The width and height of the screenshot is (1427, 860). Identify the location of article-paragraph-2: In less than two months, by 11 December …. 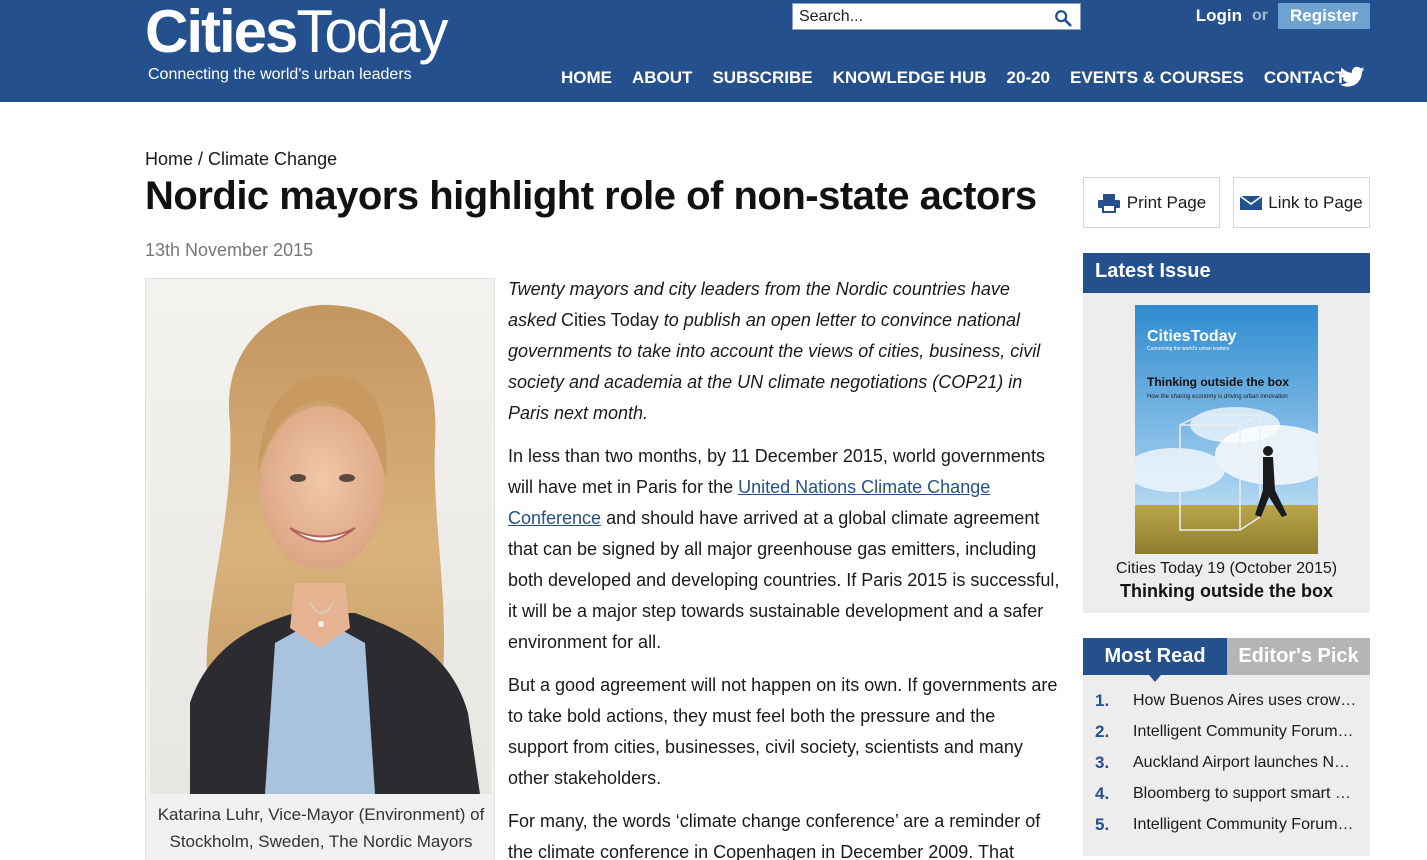
(784, 549).